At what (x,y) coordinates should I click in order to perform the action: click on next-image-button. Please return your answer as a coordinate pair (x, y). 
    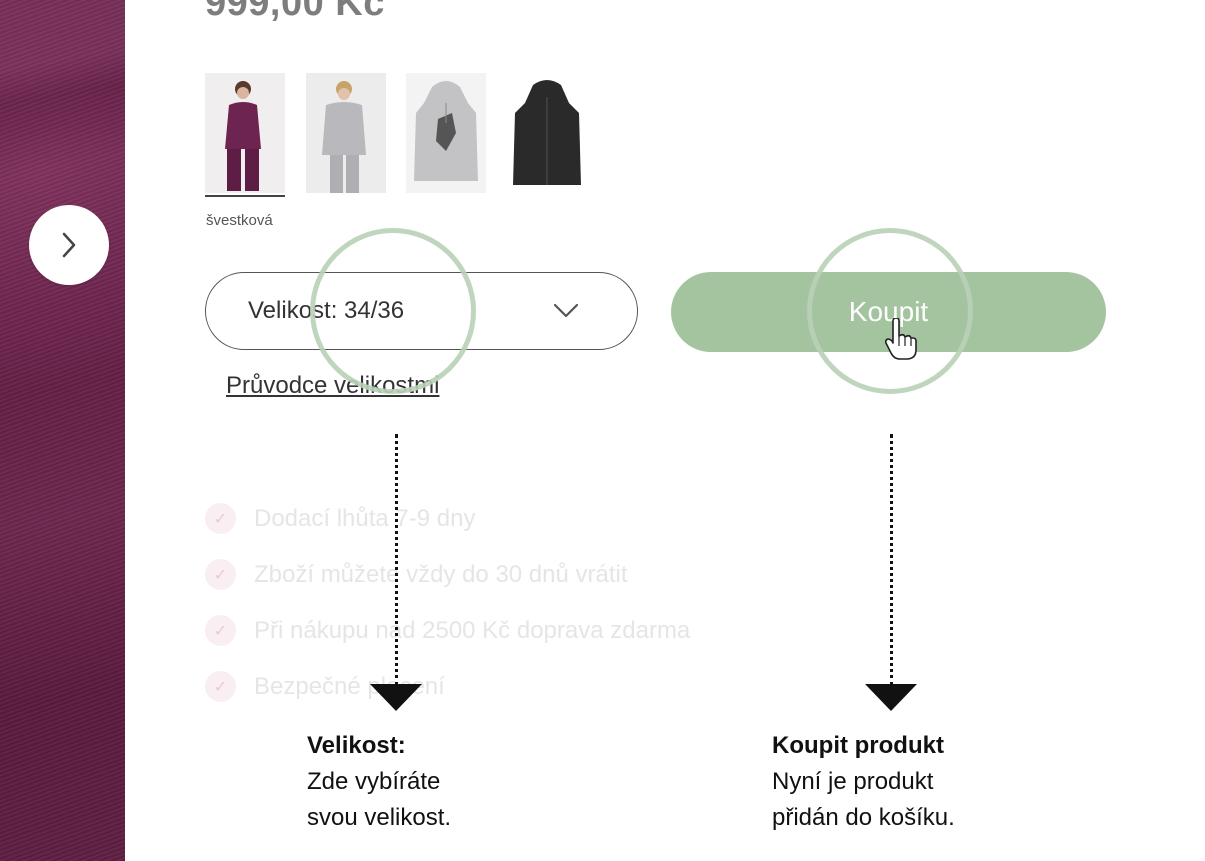
    Looking at the image, I should click on (69, 245).